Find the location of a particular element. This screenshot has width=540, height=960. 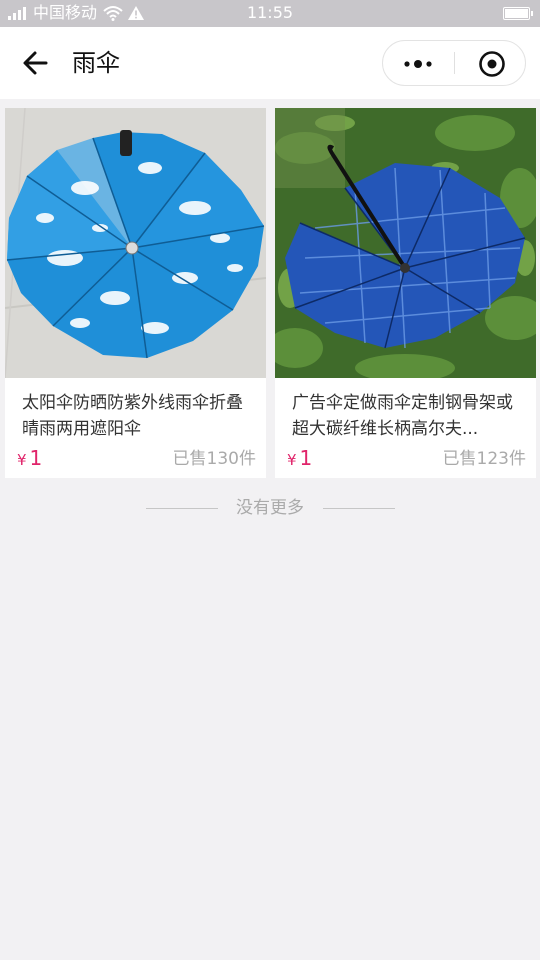

status-bar: 中国移动 11:55 is located at coordinates (270, 13).